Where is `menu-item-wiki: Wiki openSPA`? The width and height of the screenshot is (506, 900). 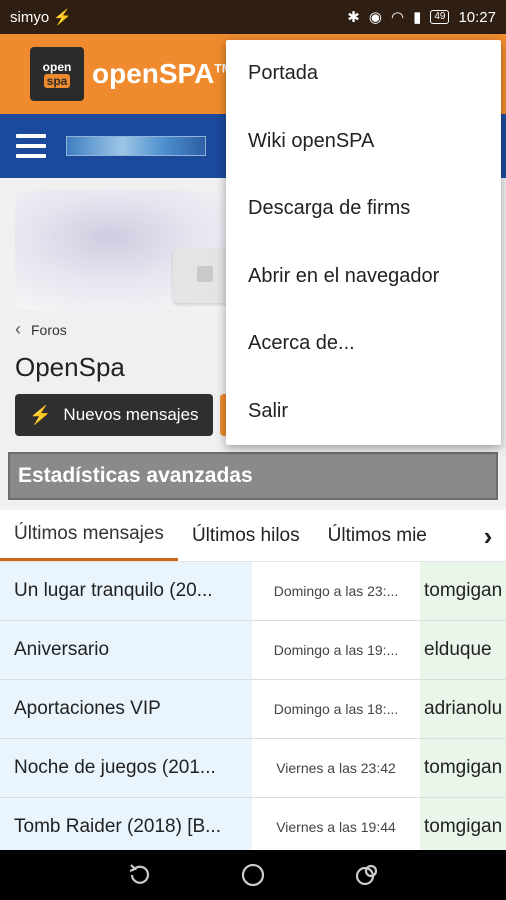 menu-item-wiki: Wiki openSPA is located at coordinates (363, 142).